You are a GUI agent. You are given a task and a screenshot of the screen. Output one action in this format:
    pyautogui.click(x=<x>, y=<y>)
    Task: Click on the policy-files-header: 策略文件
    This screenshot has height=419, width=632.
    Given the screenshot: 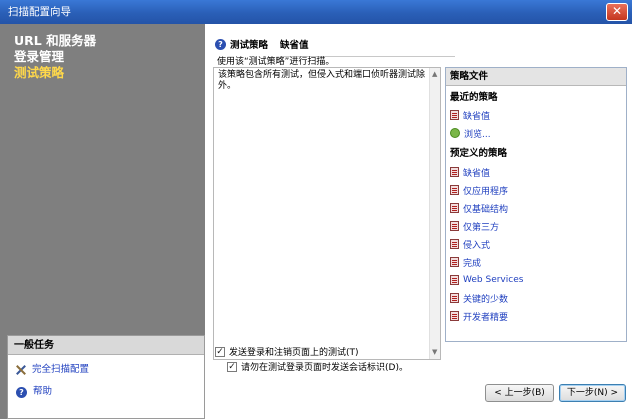 What is the action you would take?
    pyautogui.click(x=536, y=77)
    